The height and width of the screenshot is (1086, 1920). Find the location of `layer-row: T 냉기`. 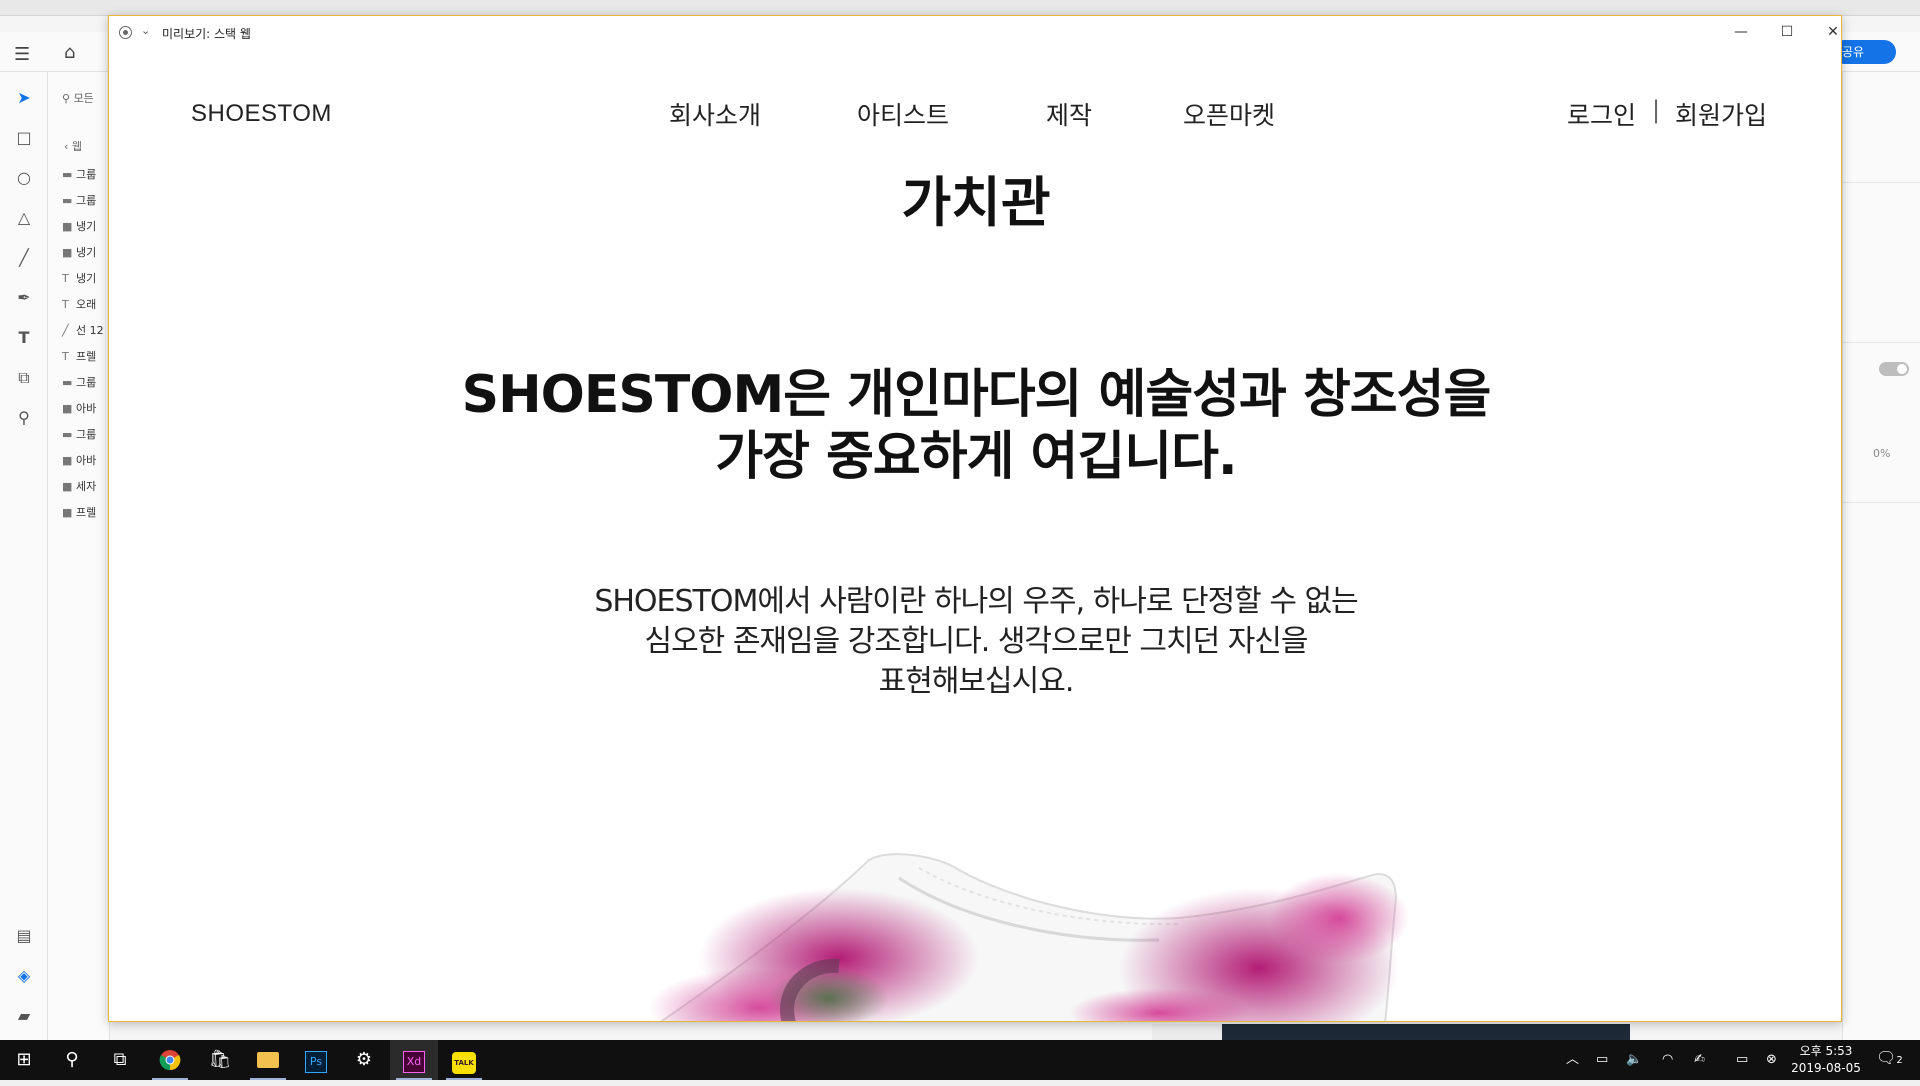

layer-row: T 냉기 is located at coordinates (79, 278).